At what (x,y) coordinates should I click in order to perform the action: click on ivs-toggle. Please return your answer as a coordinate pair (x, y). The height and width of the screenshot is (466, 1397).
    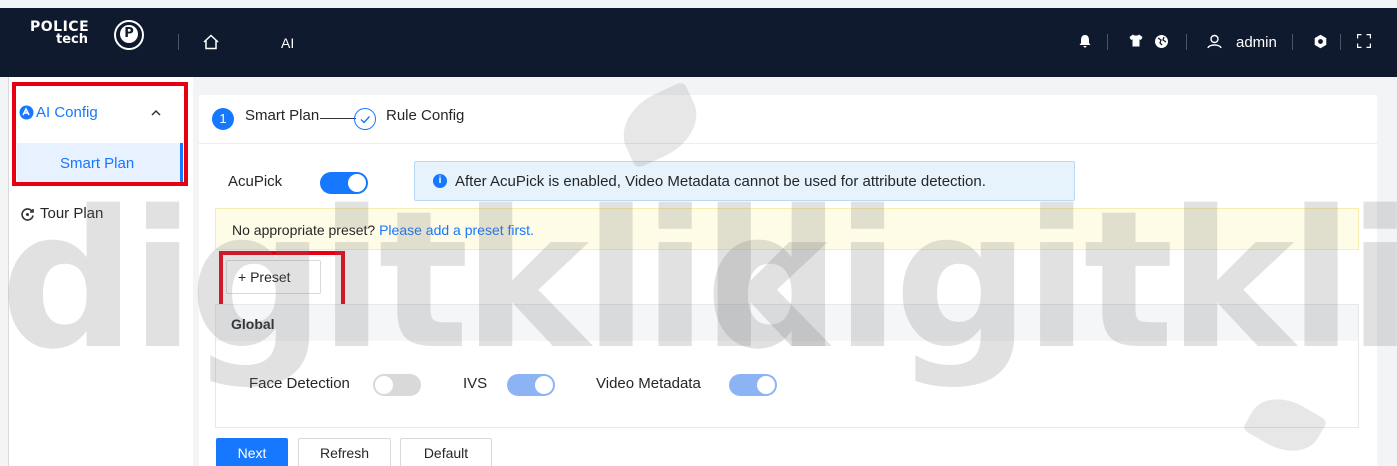
    Looking at the image, I should click on (531, 385).